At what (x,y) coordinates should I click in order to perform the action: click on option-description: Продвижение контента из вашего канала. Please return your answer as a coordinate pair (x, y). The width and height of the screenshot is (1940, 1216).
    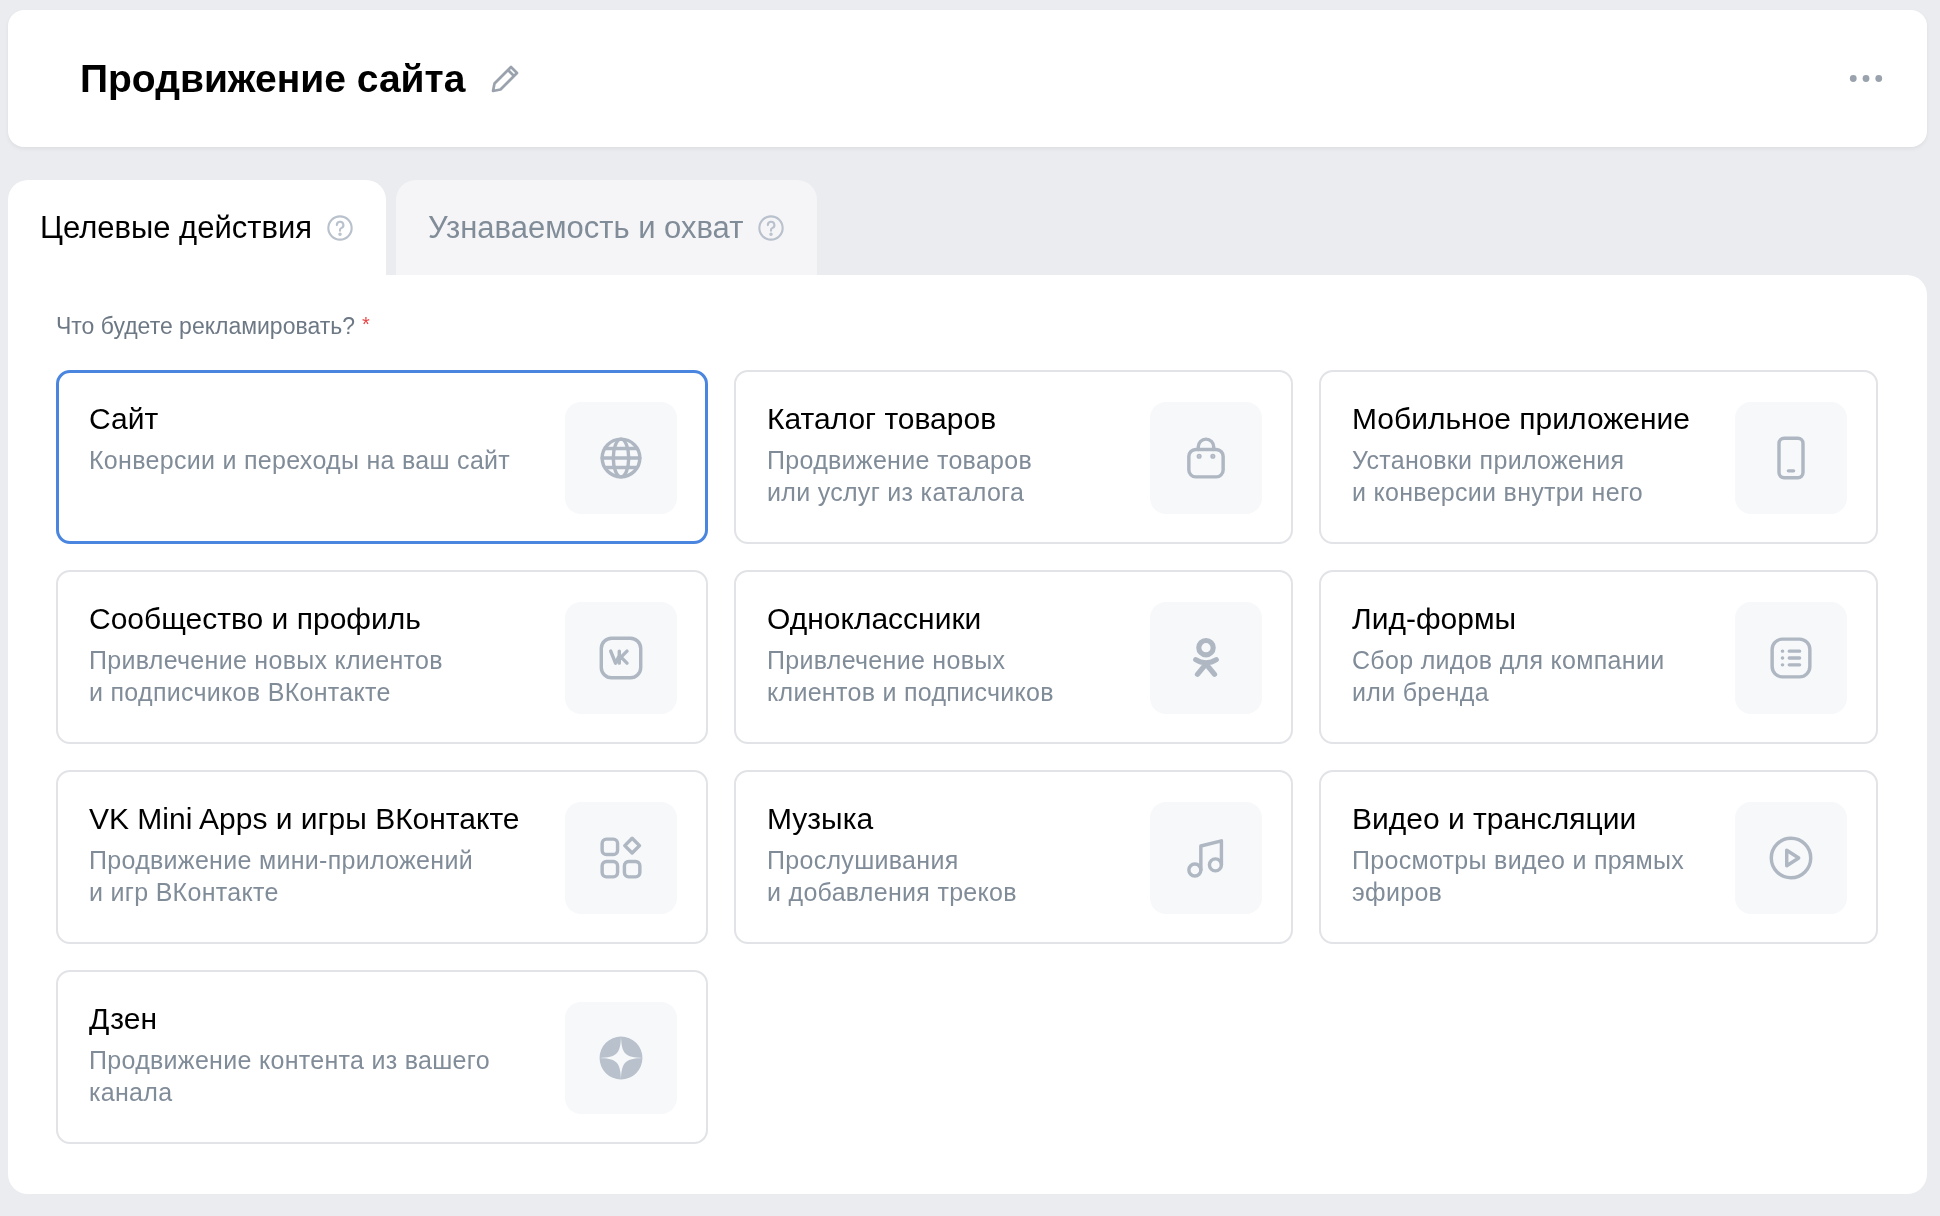
    Looking at the image, I should click on (289, 1076).